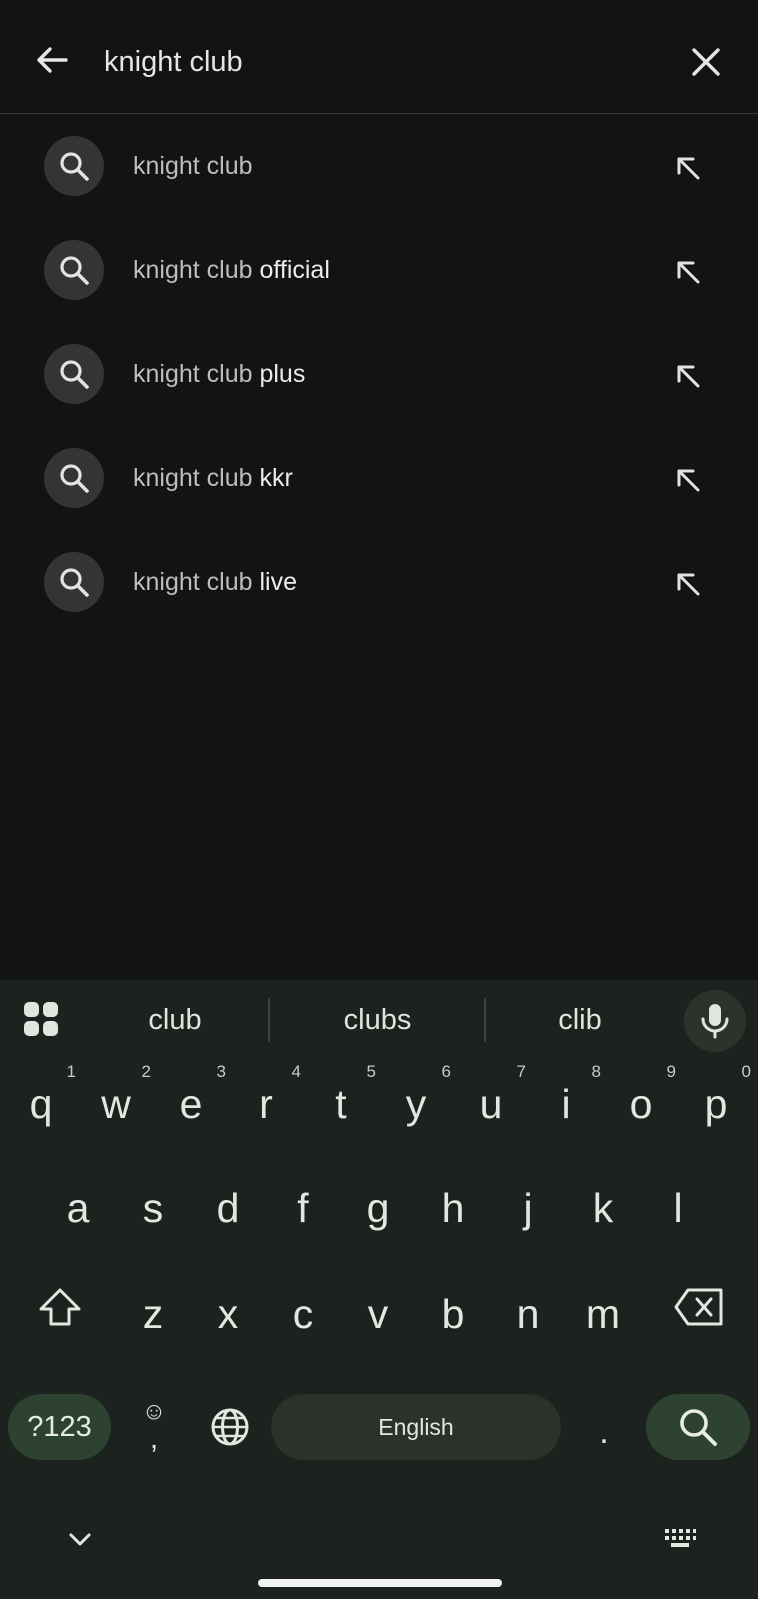 This screenshot has width=758, height=1599. I want to click on key-v: v, so click(378, 1311).